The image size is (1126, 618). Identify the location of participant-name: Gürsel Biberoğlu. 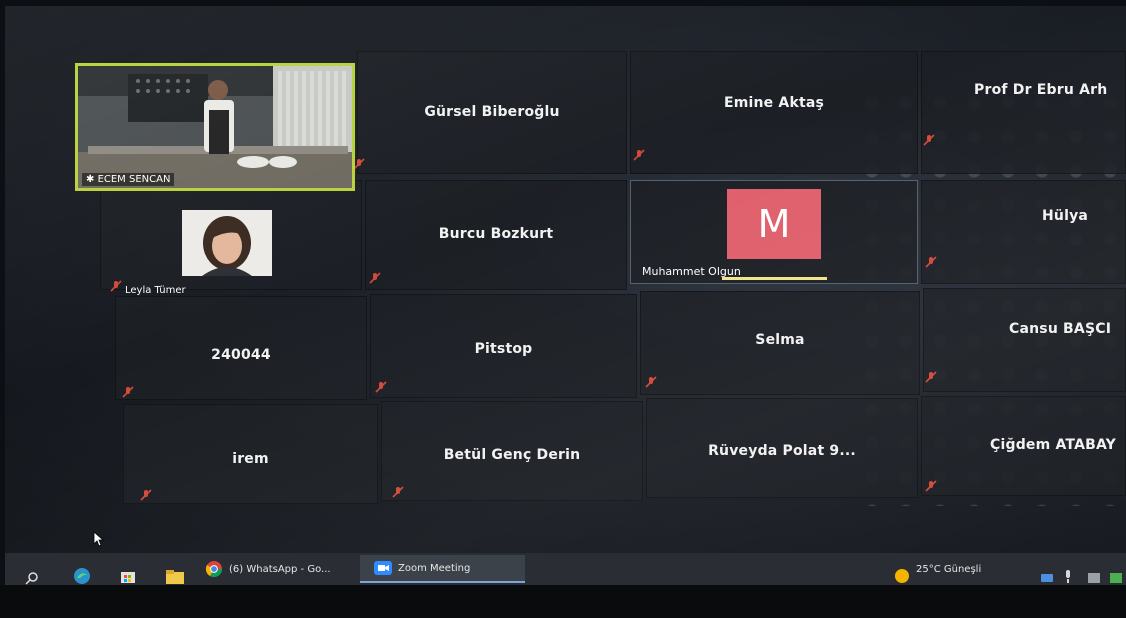
(492, 112).